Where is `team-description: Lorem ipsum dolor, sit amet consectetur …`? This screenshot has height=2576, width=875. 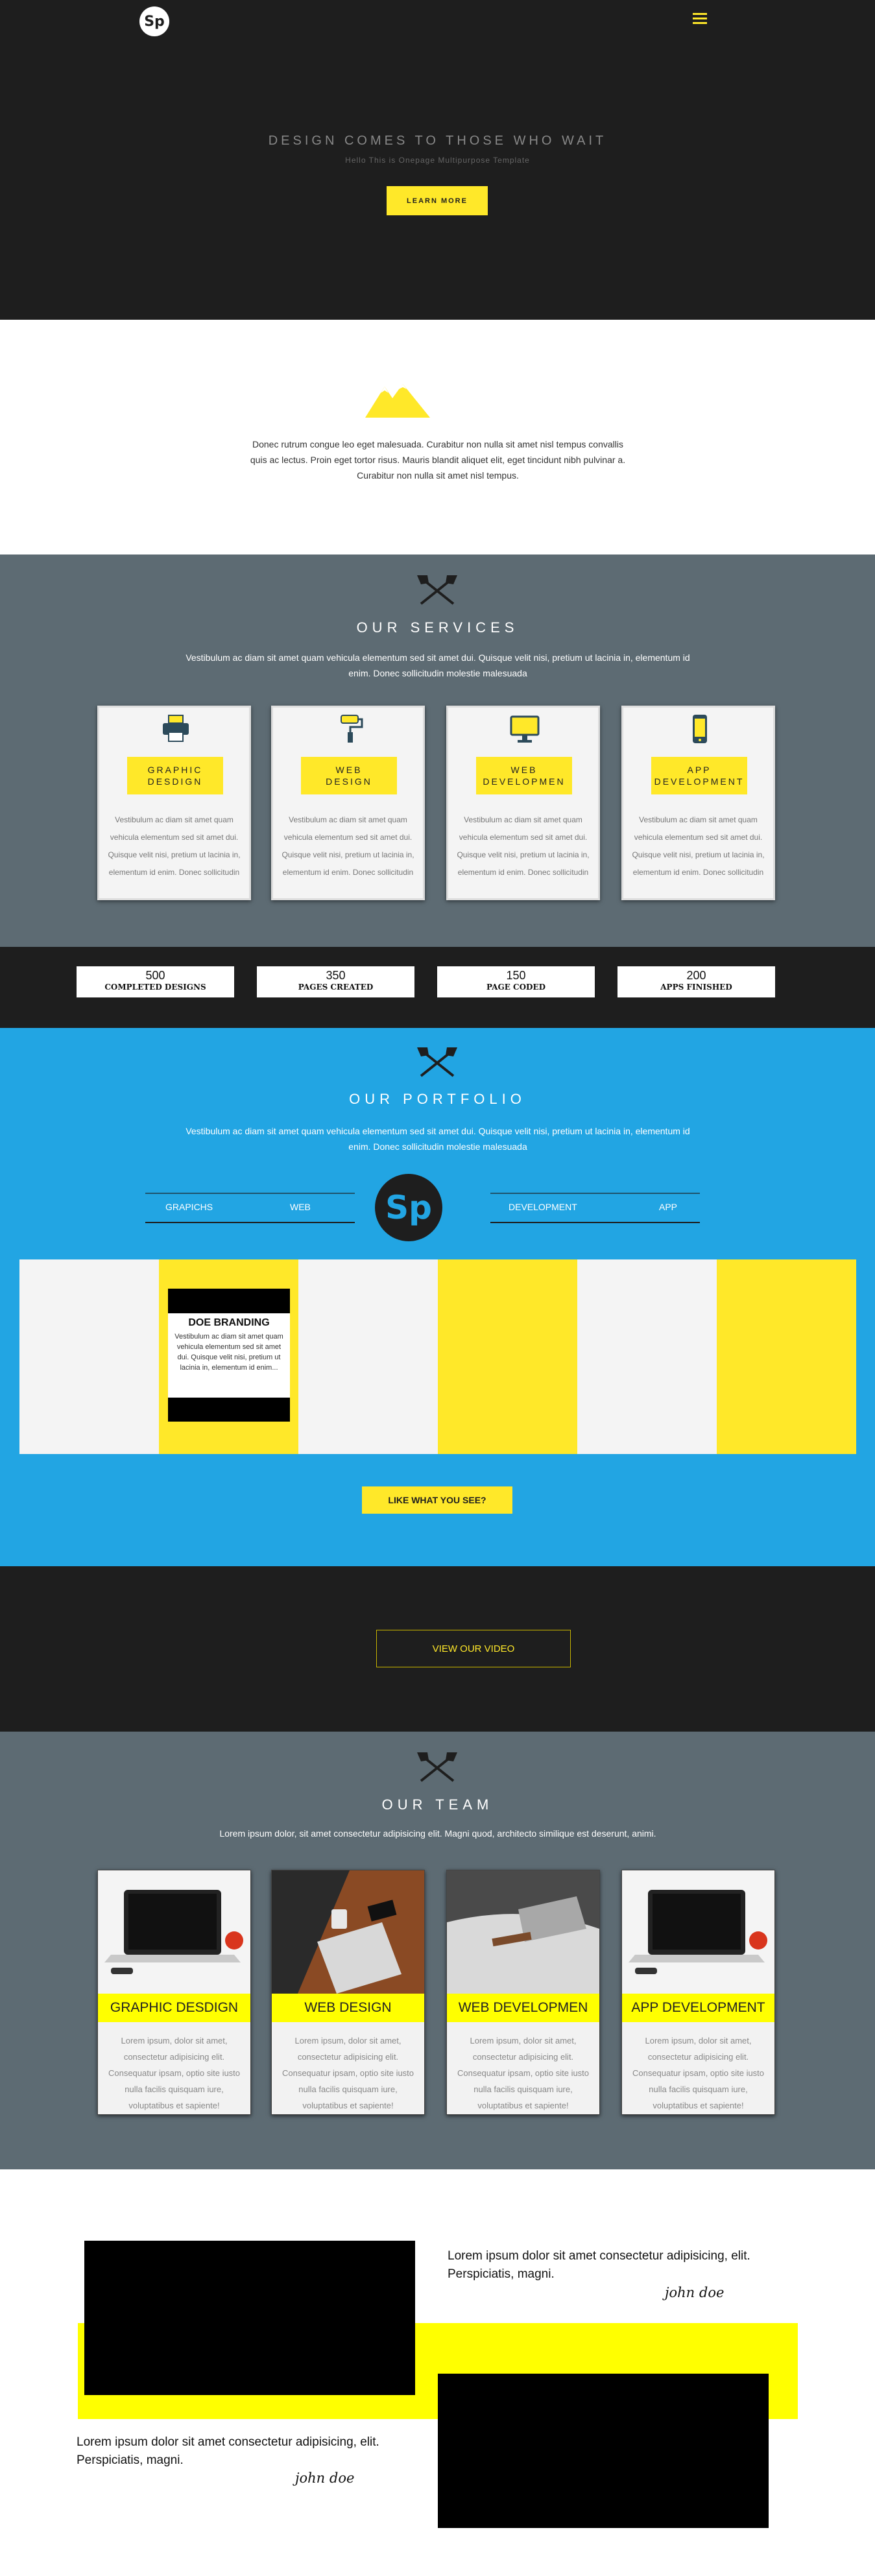 team-description: Lorem ipsum dolor, sit amet consectetur … is located at coordinates (437, 1833).